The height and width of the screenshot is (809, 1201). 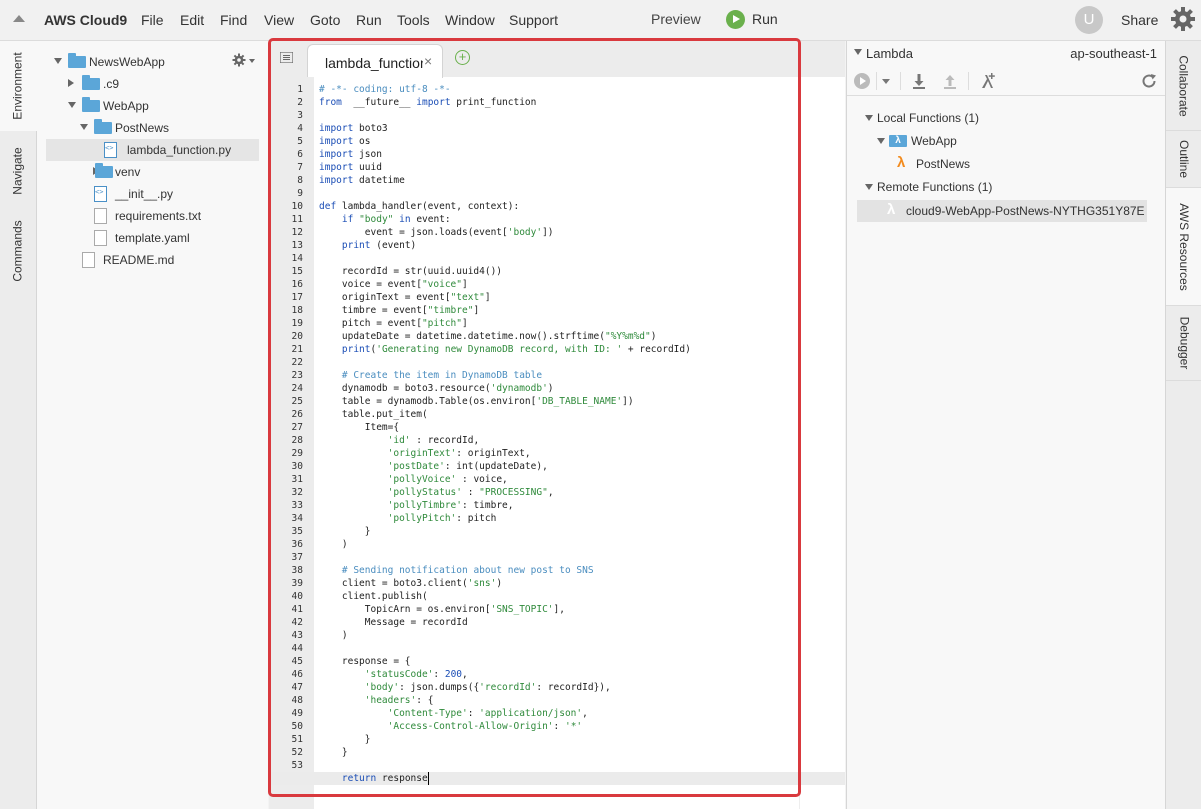 I want to click on code-line: 'Access-Control-Allow-Origin': '*', so click(x=451, y=726).